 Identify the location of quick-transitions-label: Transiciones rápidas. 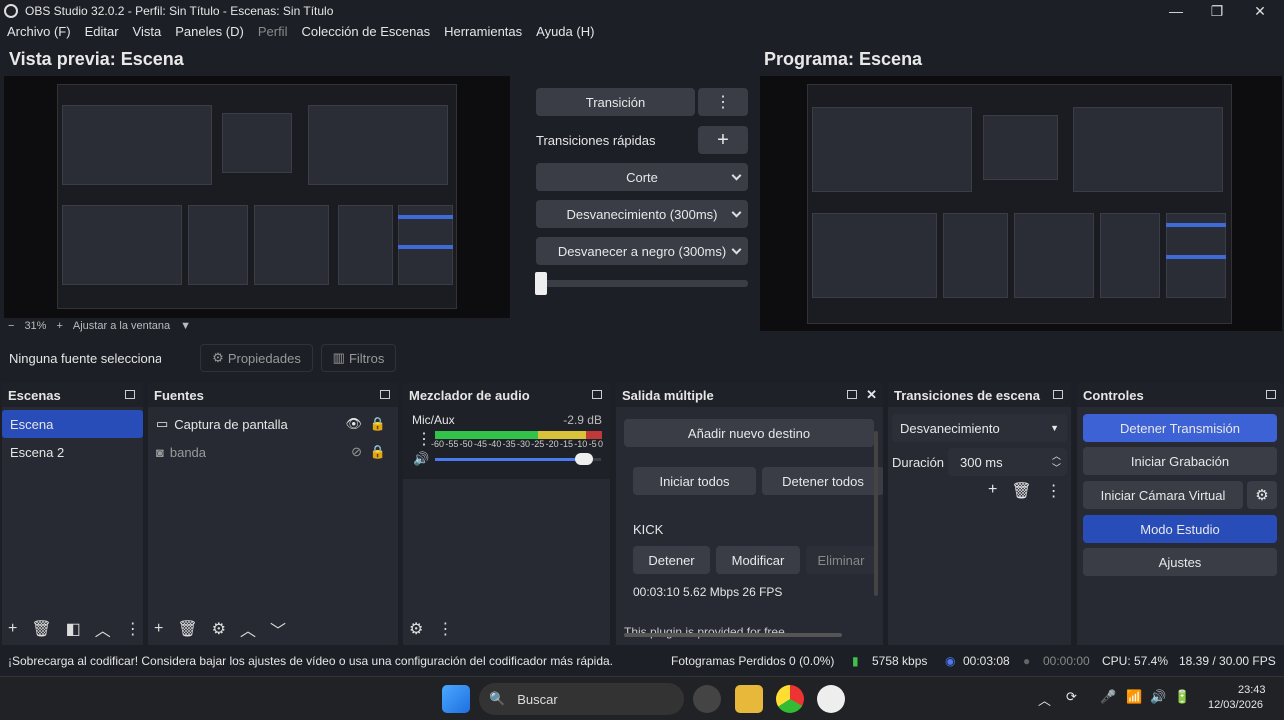
(596, 140).